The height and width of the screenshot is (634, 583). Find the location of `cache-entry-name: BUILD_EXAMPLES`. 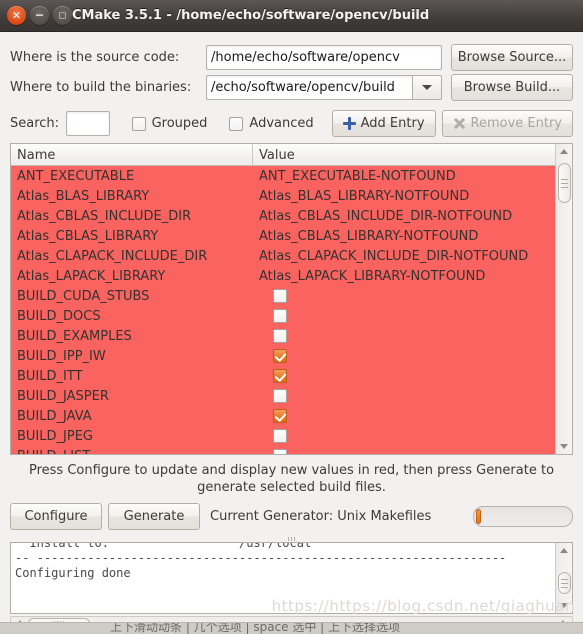

cache-entry-name: BUILD_EXAMPLES is located at coordinates (74, 336).